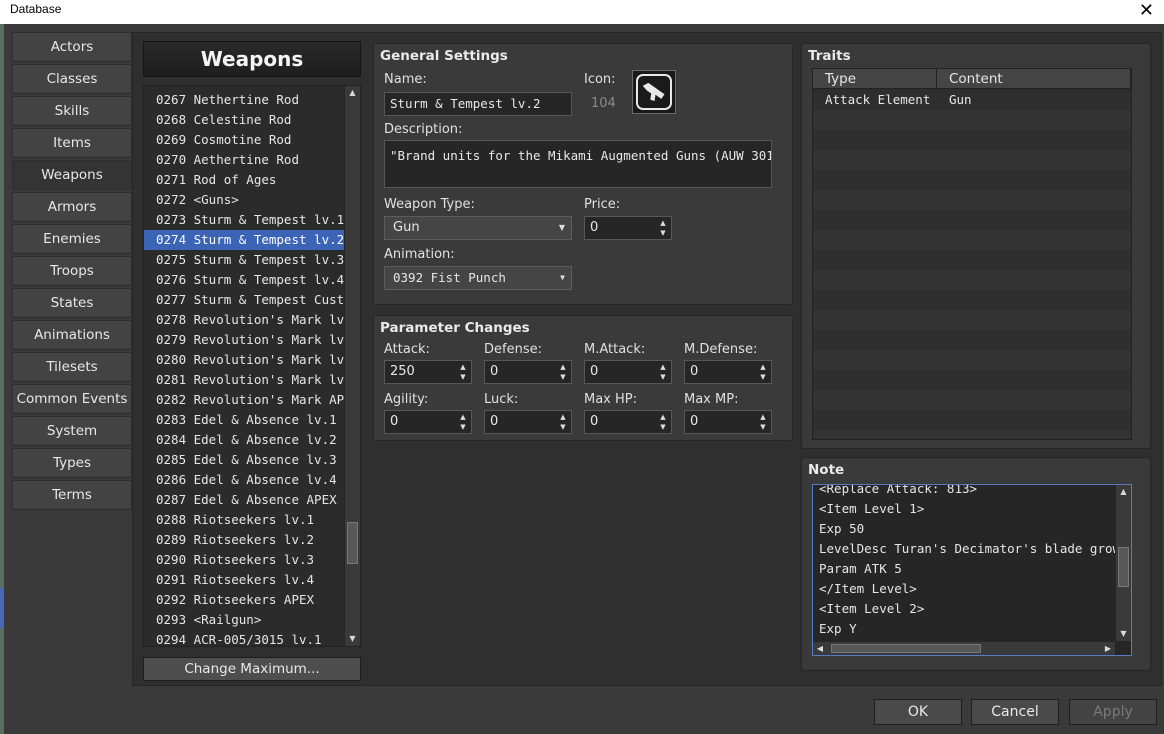 This screenshot has width=1164, height=734. I want to click on table-row: Attack Element Gun, so click(972, 100).